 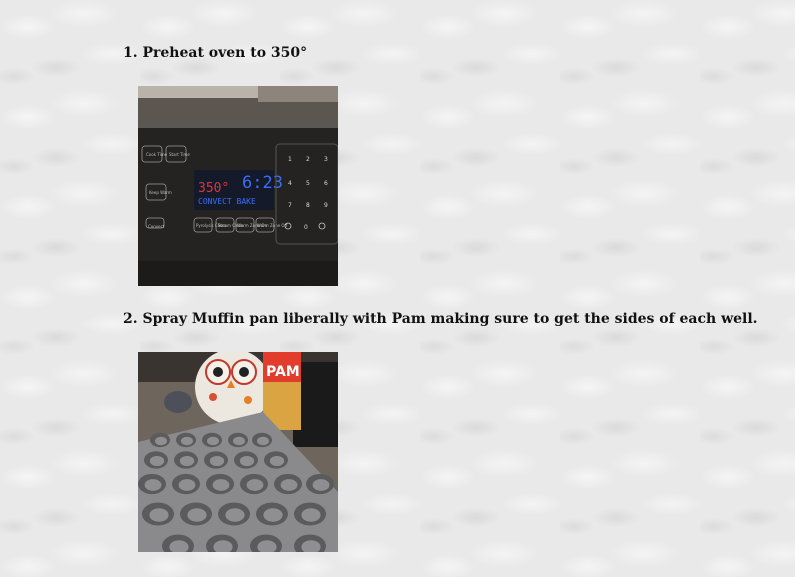 What do you see at coordinates (156, 226) in the screenshot?
I see `key-label: Convect` at bounding box center [156, 226].